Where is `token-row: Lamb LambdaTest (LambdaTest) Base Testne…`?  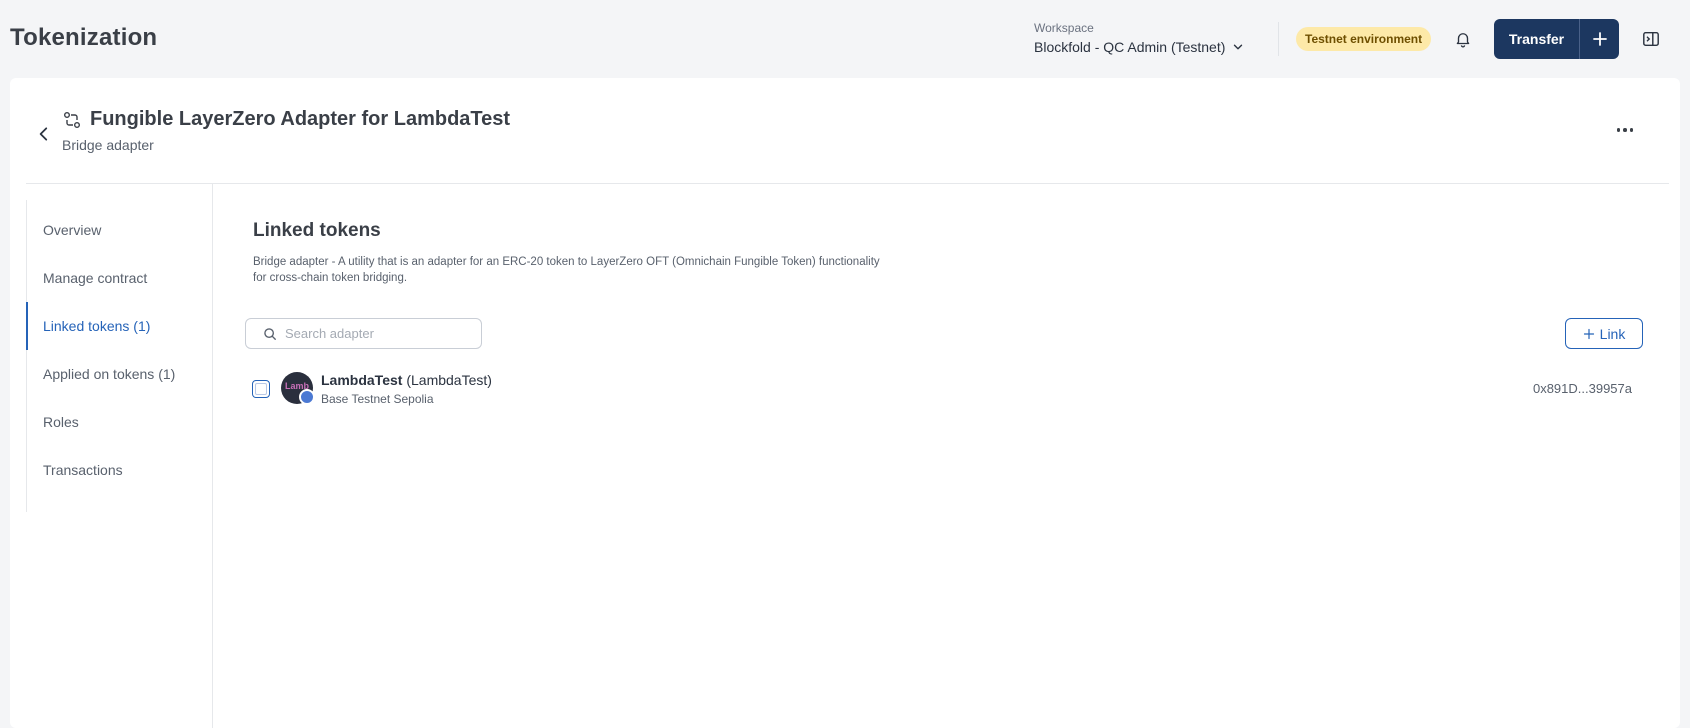
token-row: Lamb LambdaTest (LambdaTest) Base Testne… is located at coordinates (945, 388).